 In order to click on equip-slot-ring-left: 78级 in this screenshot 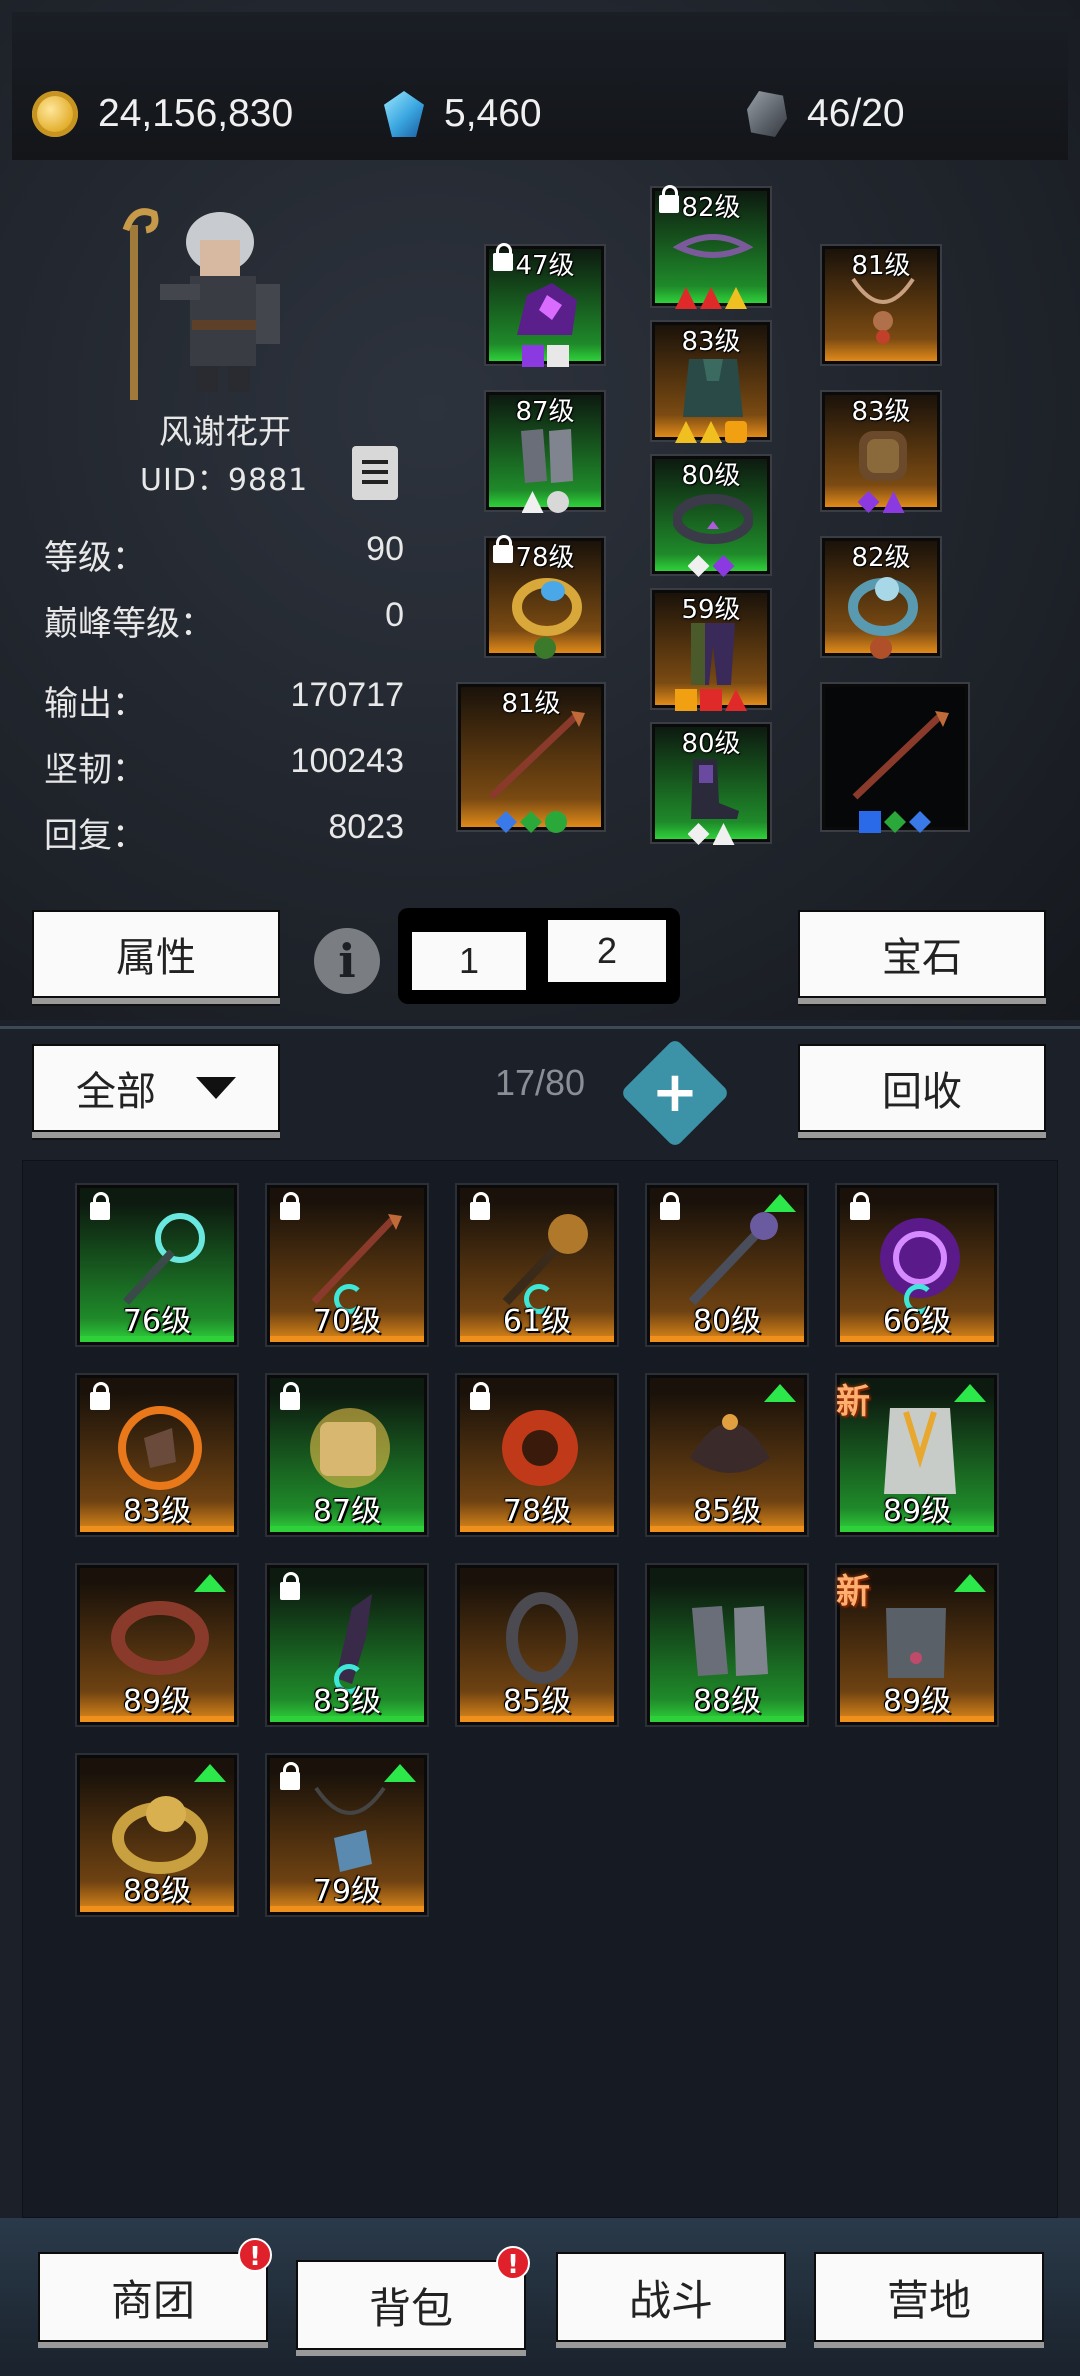, I will do `click(545, 597)`.